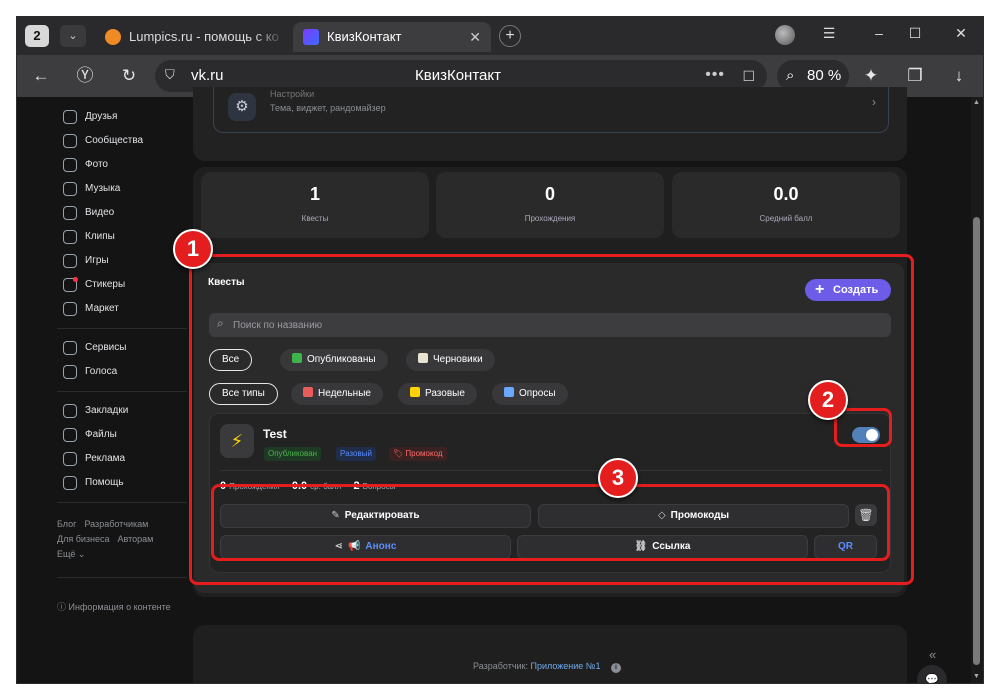 The height and width of the screenshot is (700, 1000). Describe the element at coordinates (315, 218) in the screenshot. I see `stat-label: Квесты` at that location.